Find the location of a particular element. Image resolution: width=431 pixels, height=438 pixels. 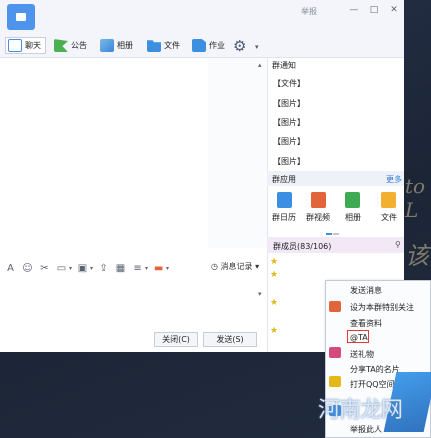

send-button: 发送(S) is located at coordinates (230, 339).